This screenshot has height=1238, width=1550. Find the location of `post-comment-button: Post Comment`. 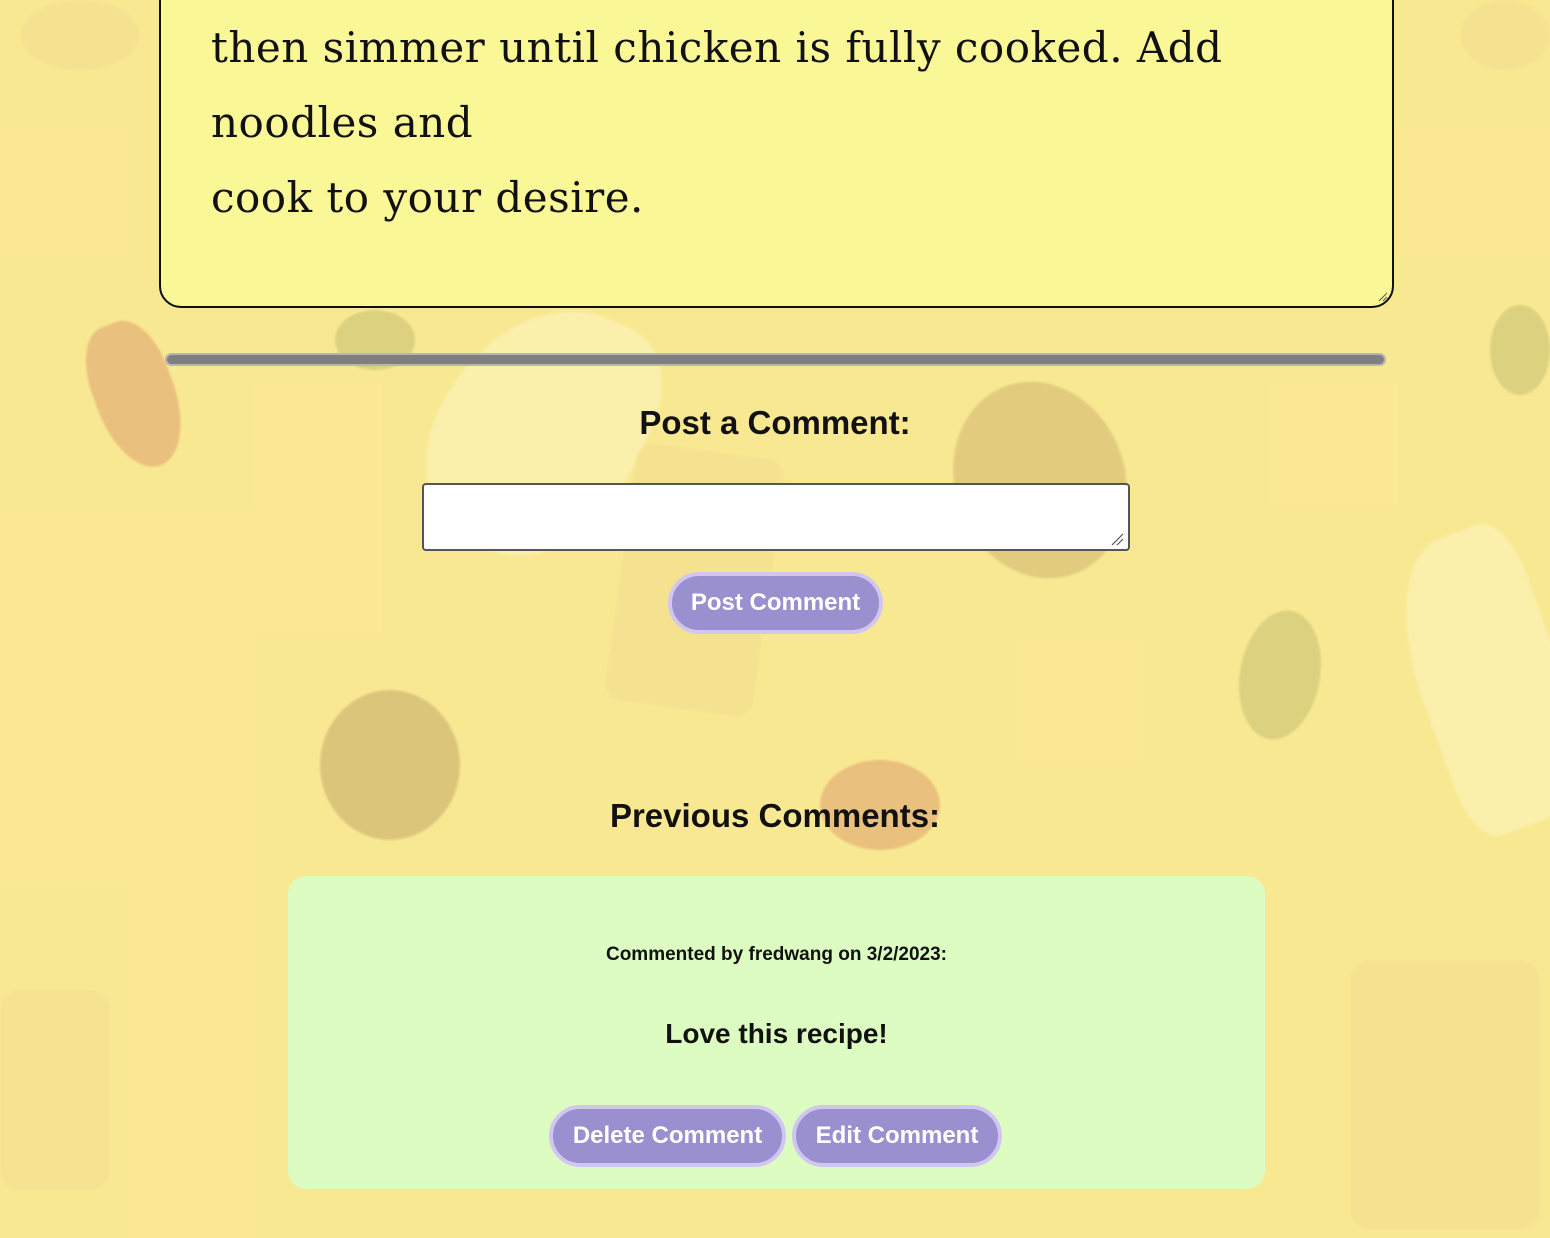

post-comment-button: Post Comment is located at coordinates (775, 603).